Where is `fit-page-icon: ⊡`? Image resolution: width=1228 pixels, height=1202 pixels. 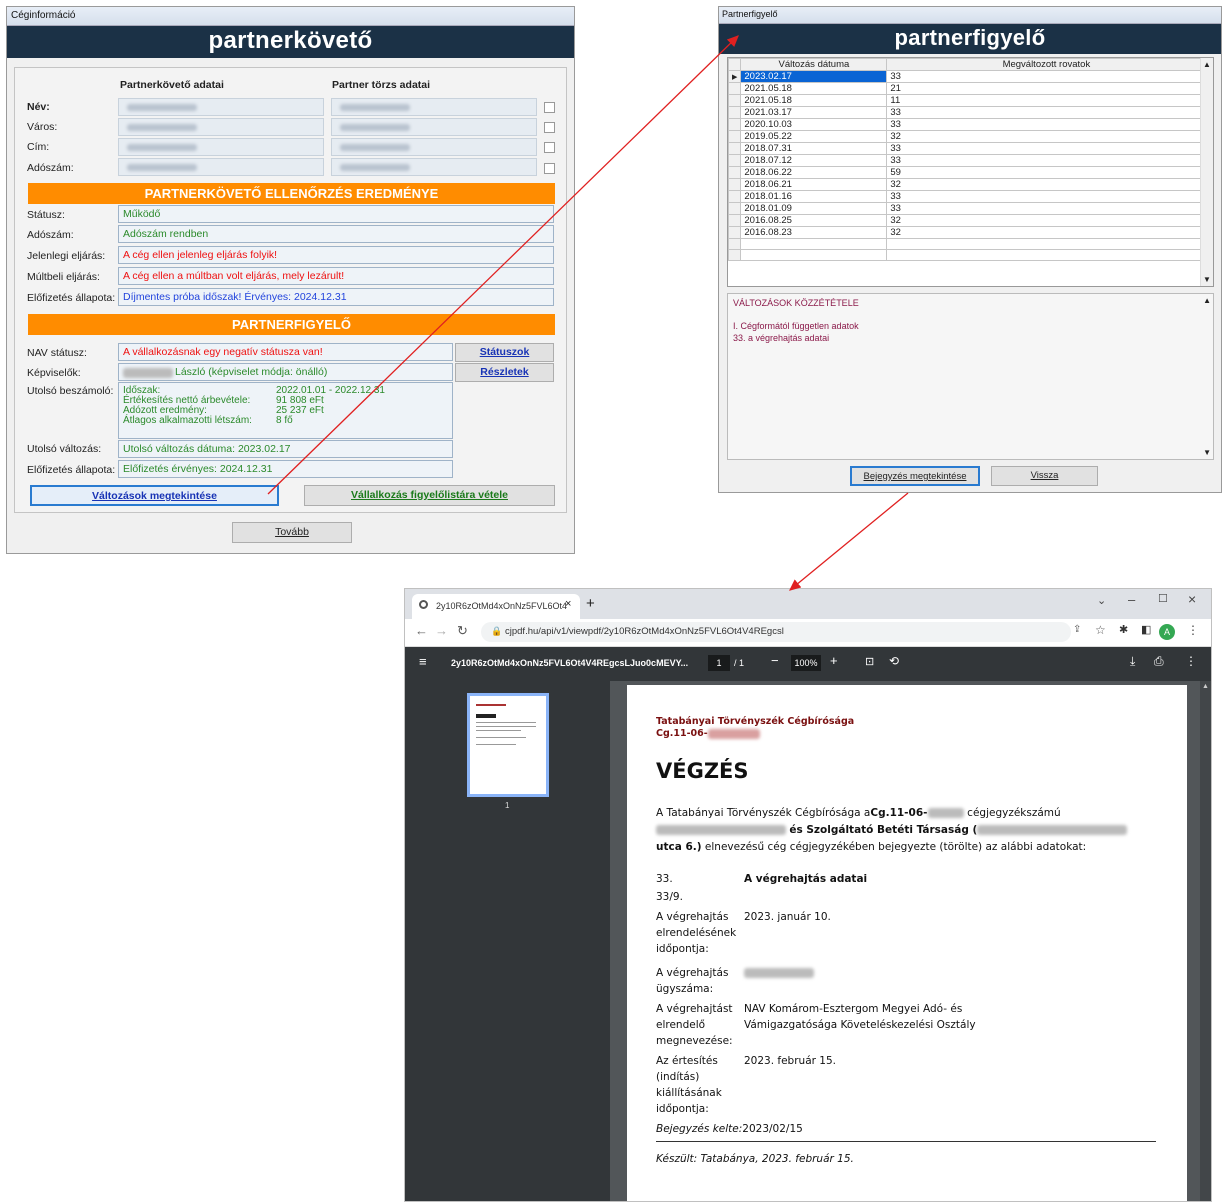 fit-page-icon: ⊡ is located at coordinates (869, 661).